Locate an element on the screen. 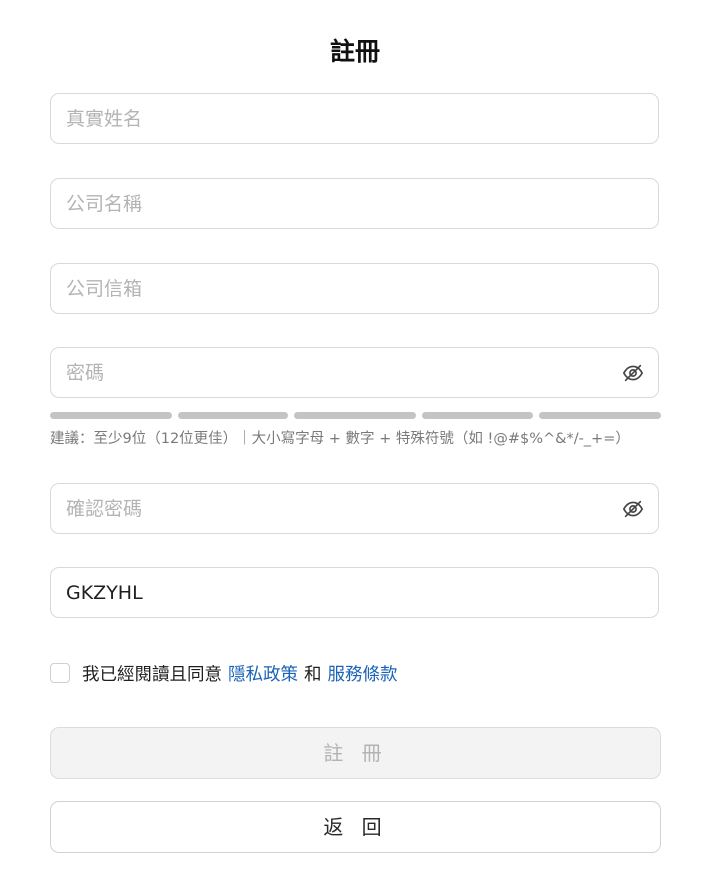 This screenshot has height=888, width=720. agreement-row: 我已經閱讀且同意 隱私政策 和 服務條款 is located at coordinates (227, 673).